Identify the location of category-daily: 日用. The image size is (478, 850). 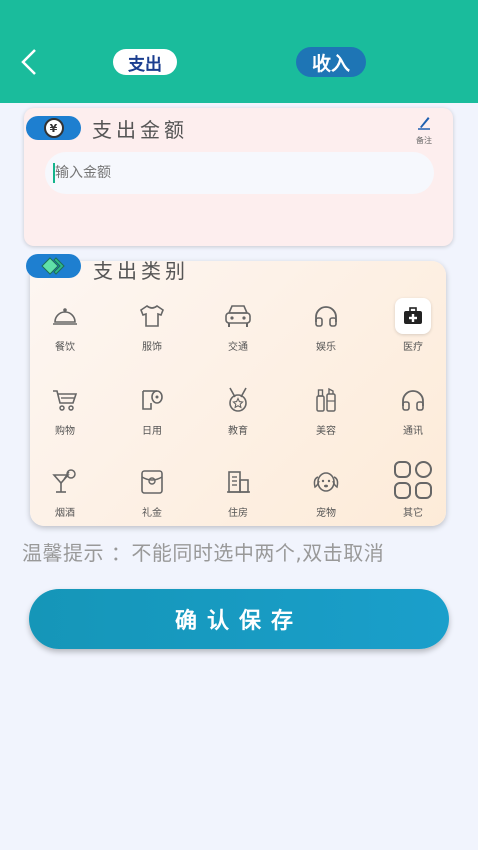
(152, 420).